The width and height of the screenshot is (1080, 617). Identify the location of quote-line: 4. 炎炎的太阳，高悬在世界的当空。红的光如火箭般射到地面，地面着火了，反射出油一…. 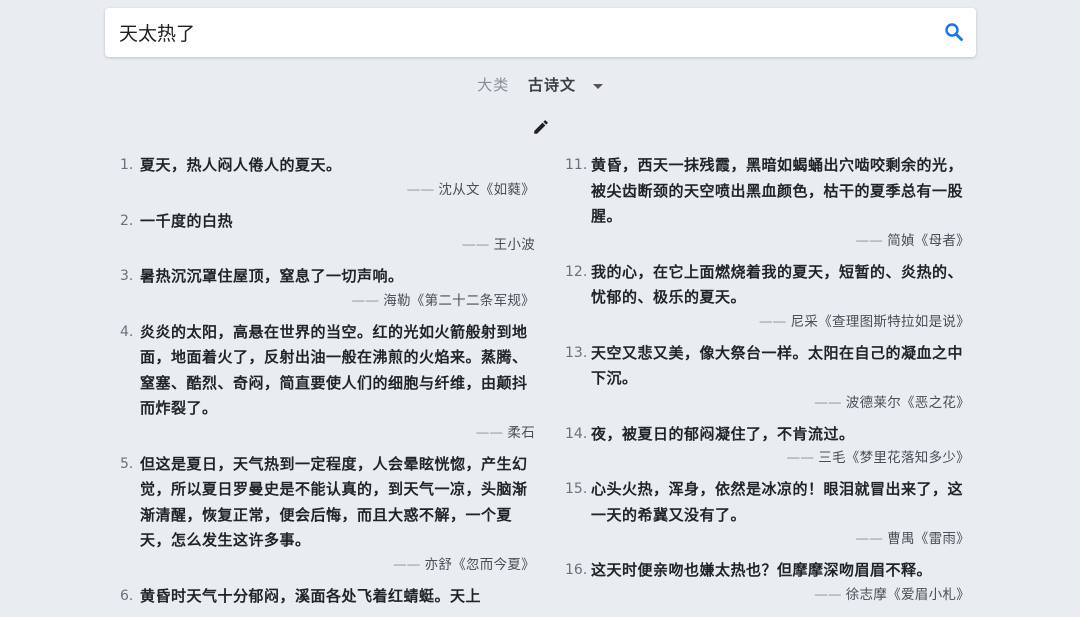
(327, 371).